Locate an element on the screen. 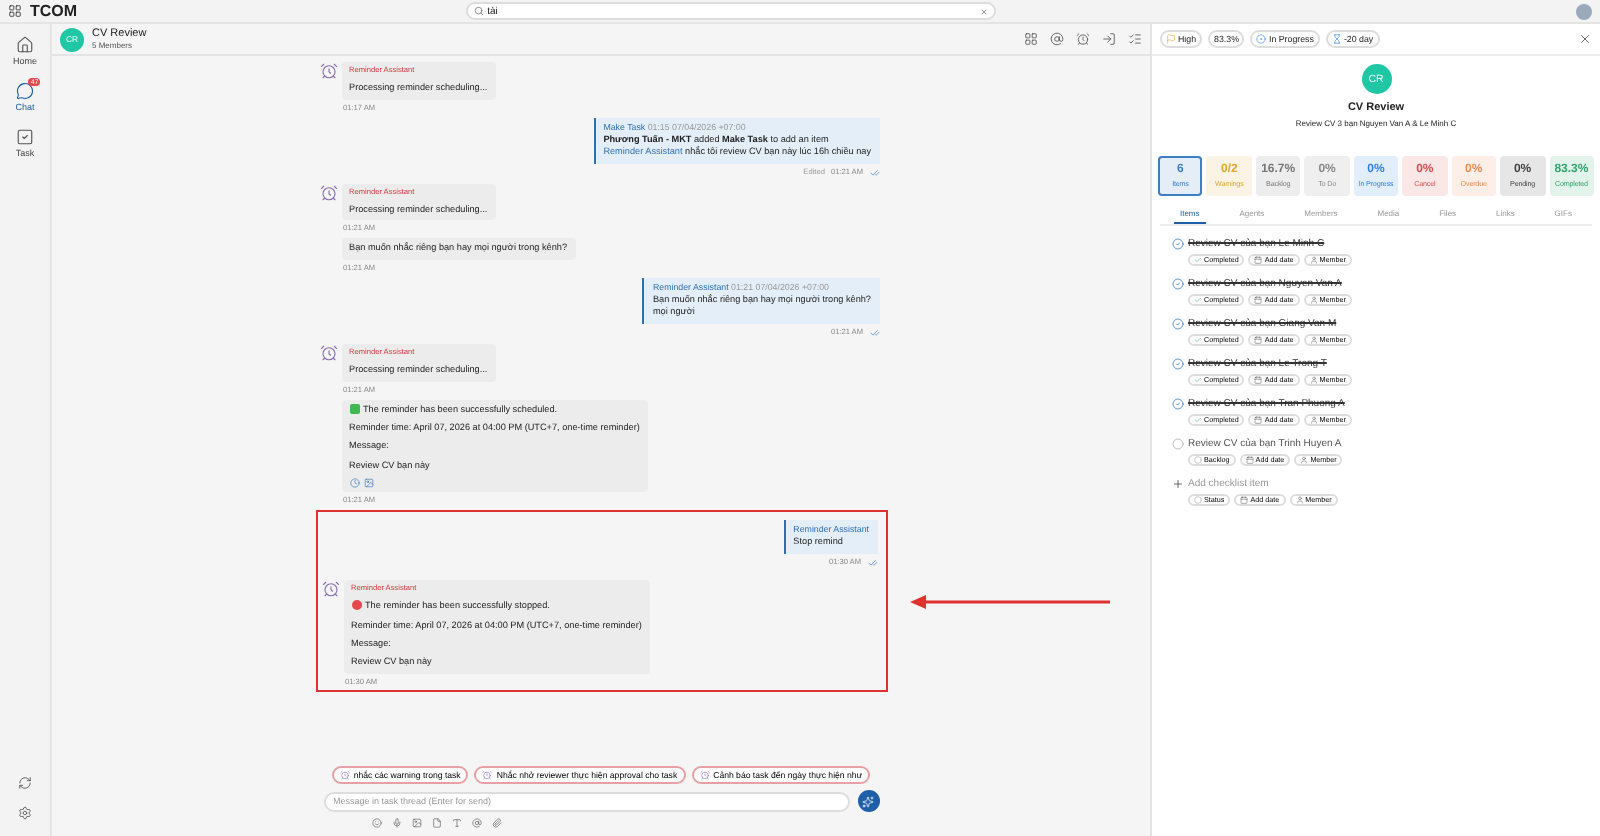 This screenshot has width=1600, height=836. smile-icon is located at coordinates (377, 823).